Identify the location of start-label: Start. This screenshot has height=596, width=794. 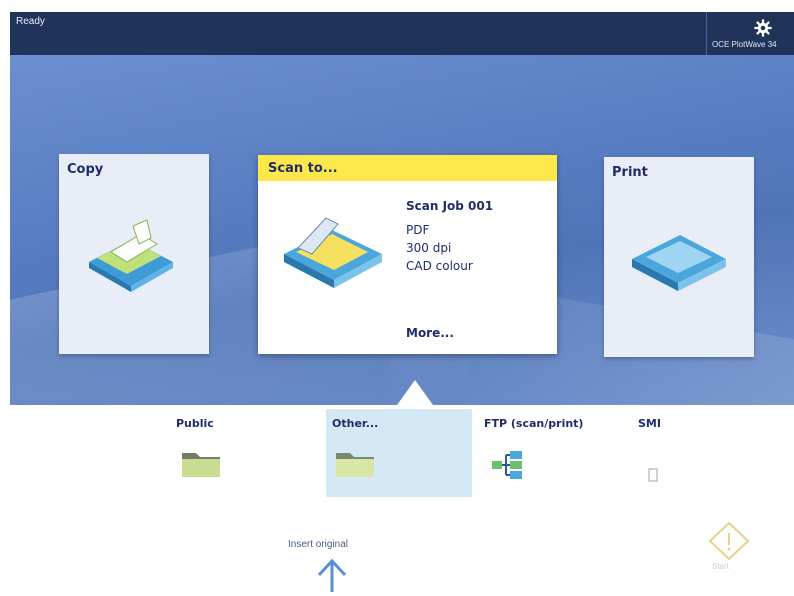
(720, 566).